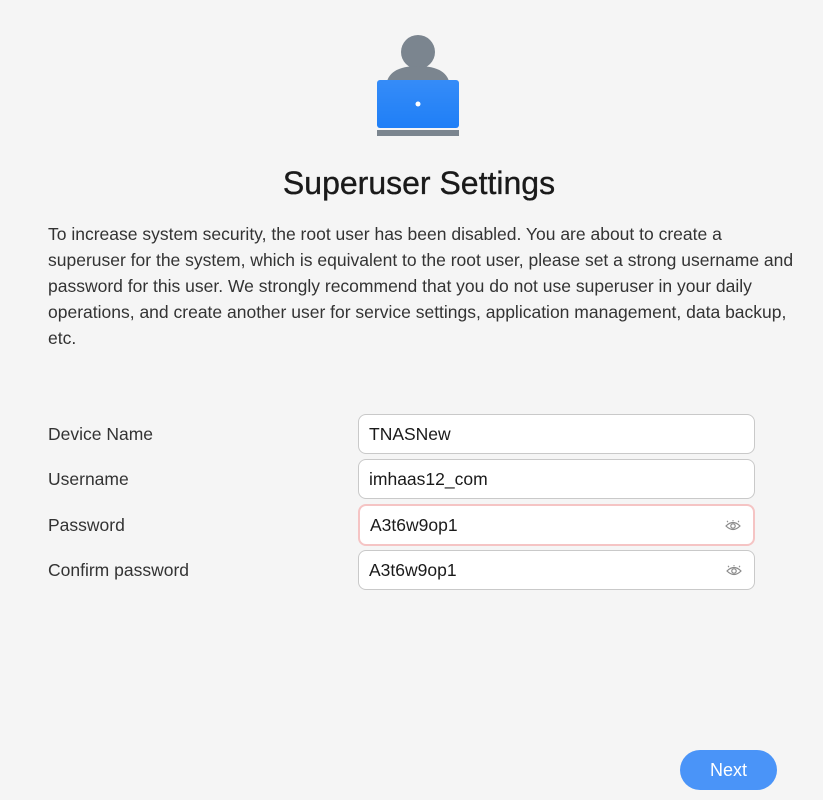  What do you see at coordinates (544, 434) in the screenshot?
I see `device-name-input` at bounding box center [544, 434].